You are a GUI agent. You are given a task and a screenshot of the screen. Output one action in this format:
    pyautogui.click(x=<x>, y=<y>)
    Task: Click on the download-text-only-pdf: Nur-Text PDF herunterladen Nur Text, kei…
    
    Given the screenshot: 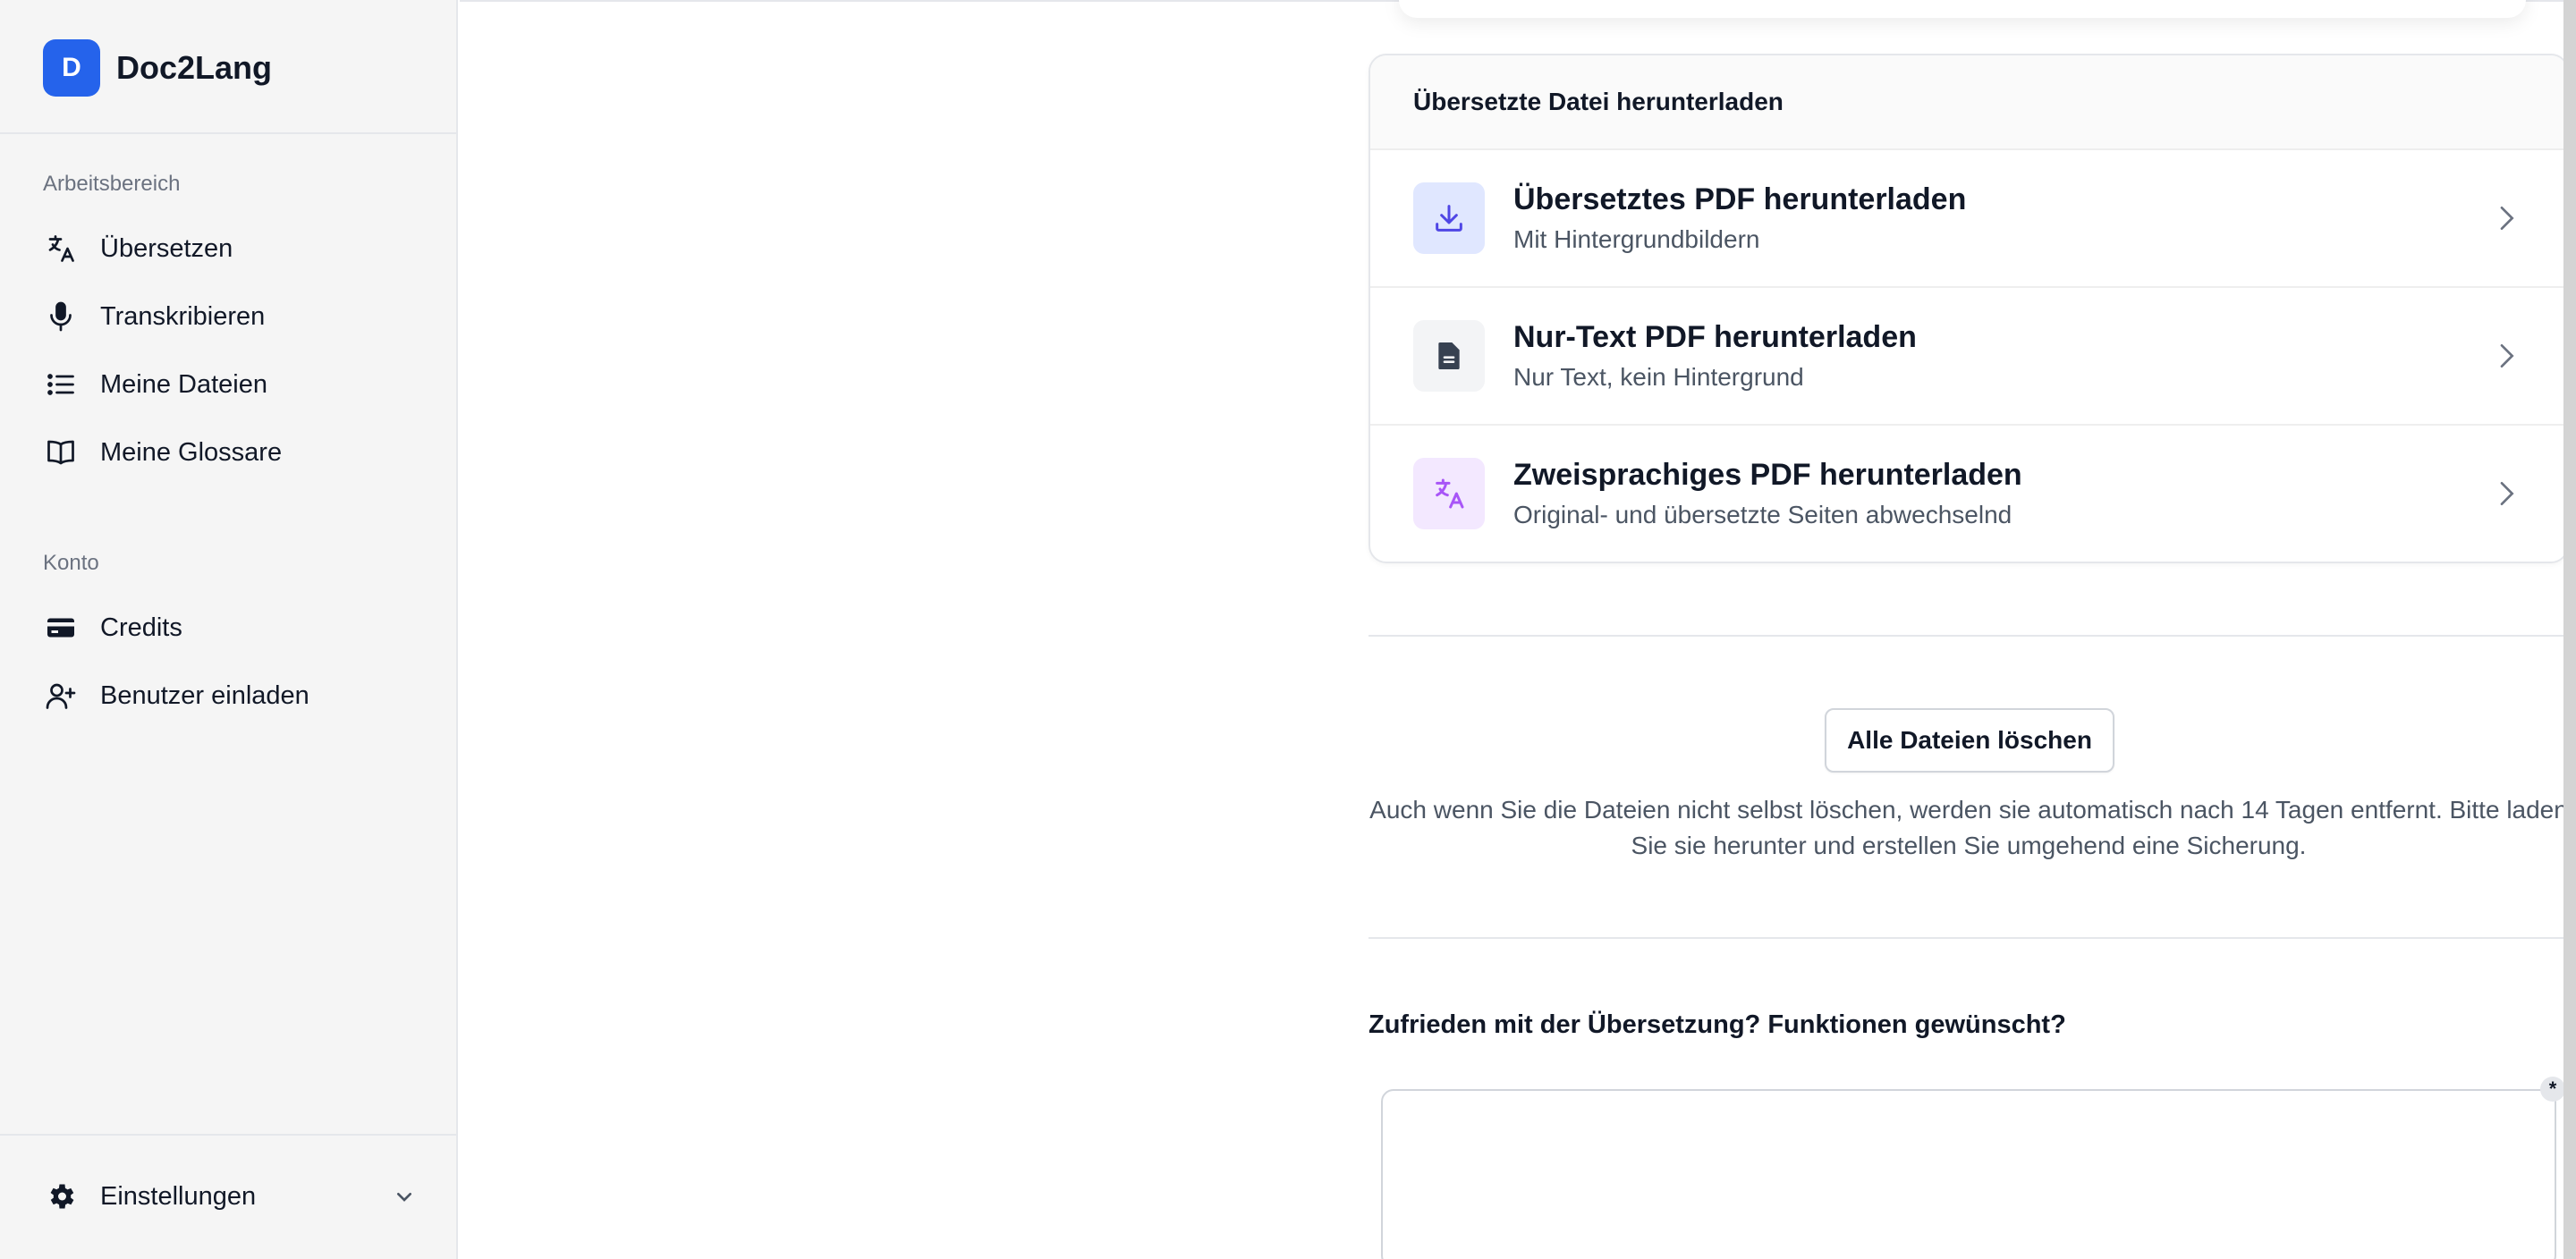 What is the action you would take?
    pyautogui.click(x=1968, y=357)
    